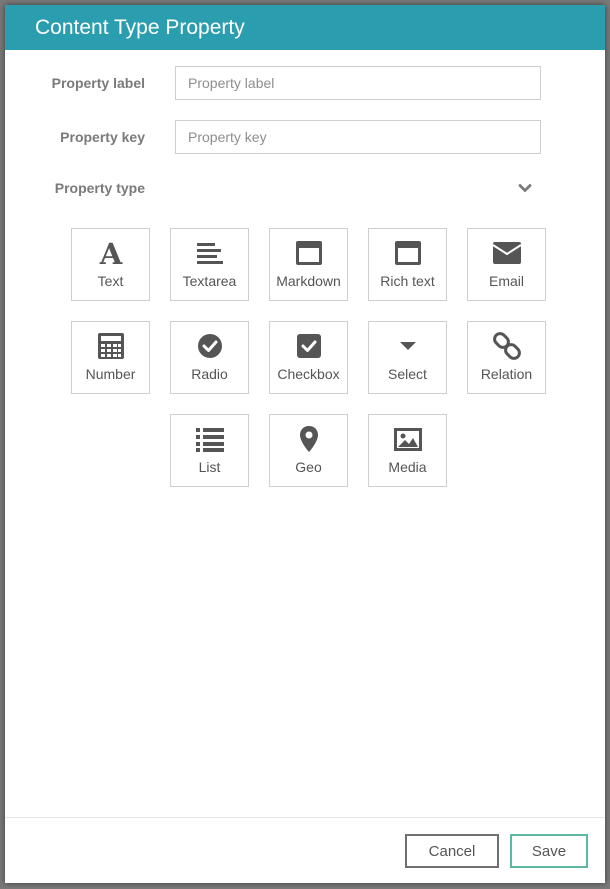 The image size is (610, 889). I want to click on type-tile-label: Checkbox, so click(308, 374).